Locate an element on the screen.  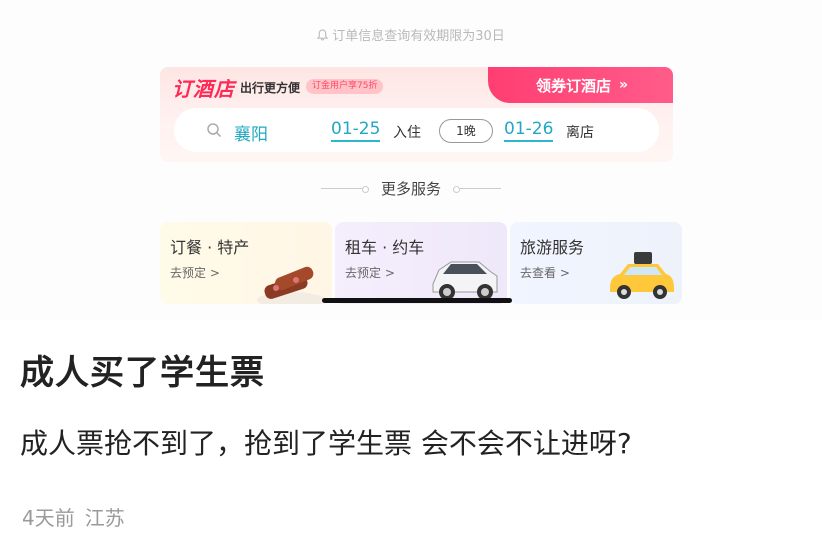
hotel-promo-tag: 订金用户享75折 is located at coordinates (345, 86).